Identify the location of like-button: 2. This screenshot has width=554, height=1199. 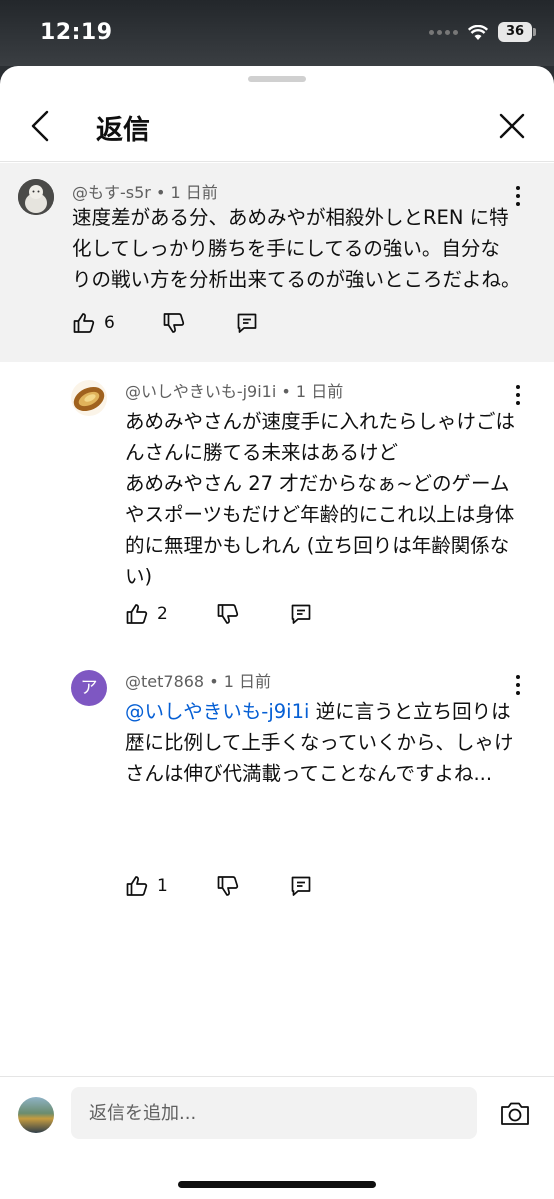
(146, 614).